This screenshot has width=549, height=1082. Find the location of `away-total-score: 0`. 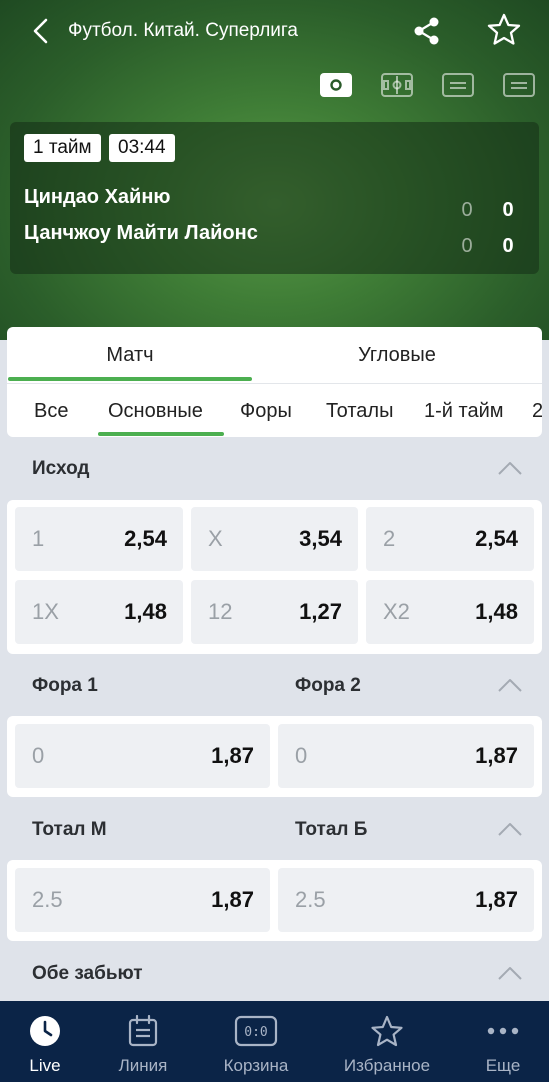

away-total-score: 0 is located at coordinates (508, 246).